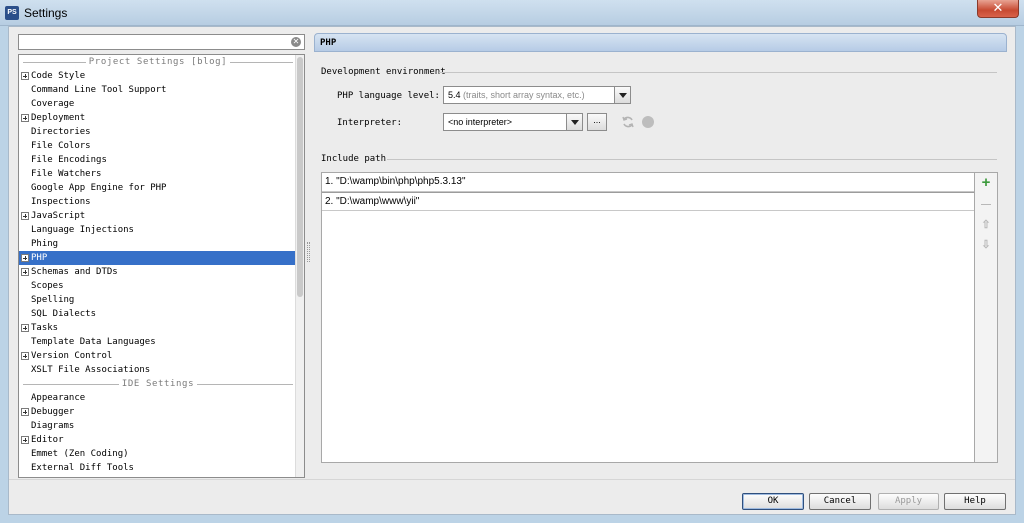 The image size is (1024, 523). What do you see at coordinates (158, 370) in the screenshot?
I see `tree-item-xslt-file-associations: XSLT File Associations` at bounding box center [158, 370].